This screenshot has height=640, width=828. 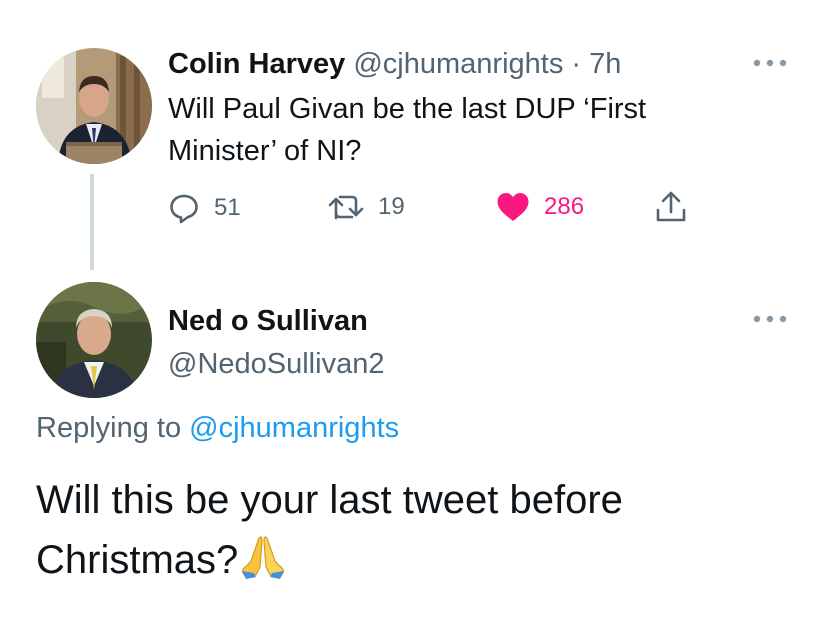 I want to click on share-icon, so click(x=671, y=206).